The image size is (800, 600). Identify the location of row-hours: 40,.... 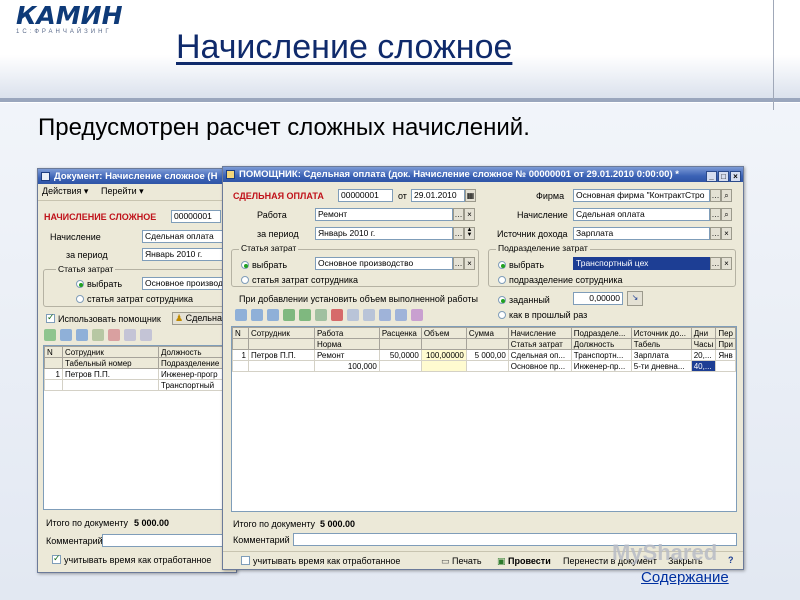
(703, 366).